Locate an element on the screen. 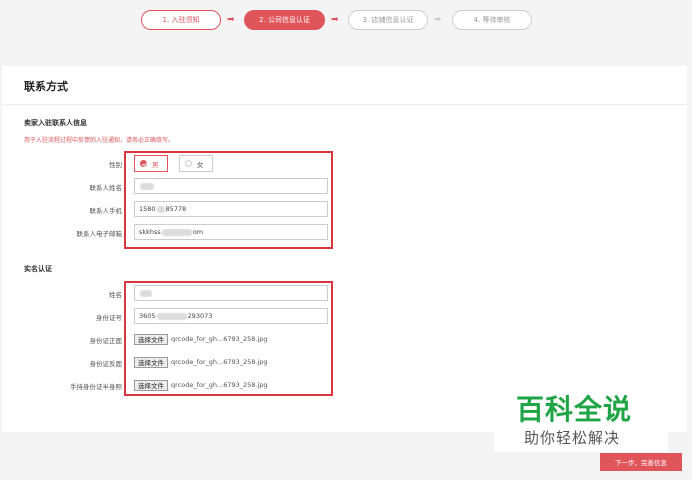 This screenshot has height=480, width=692. id-back-upload: 选择文件 qrcode_for_gh...6793_258.jpg is located at coordinates (201, 362).